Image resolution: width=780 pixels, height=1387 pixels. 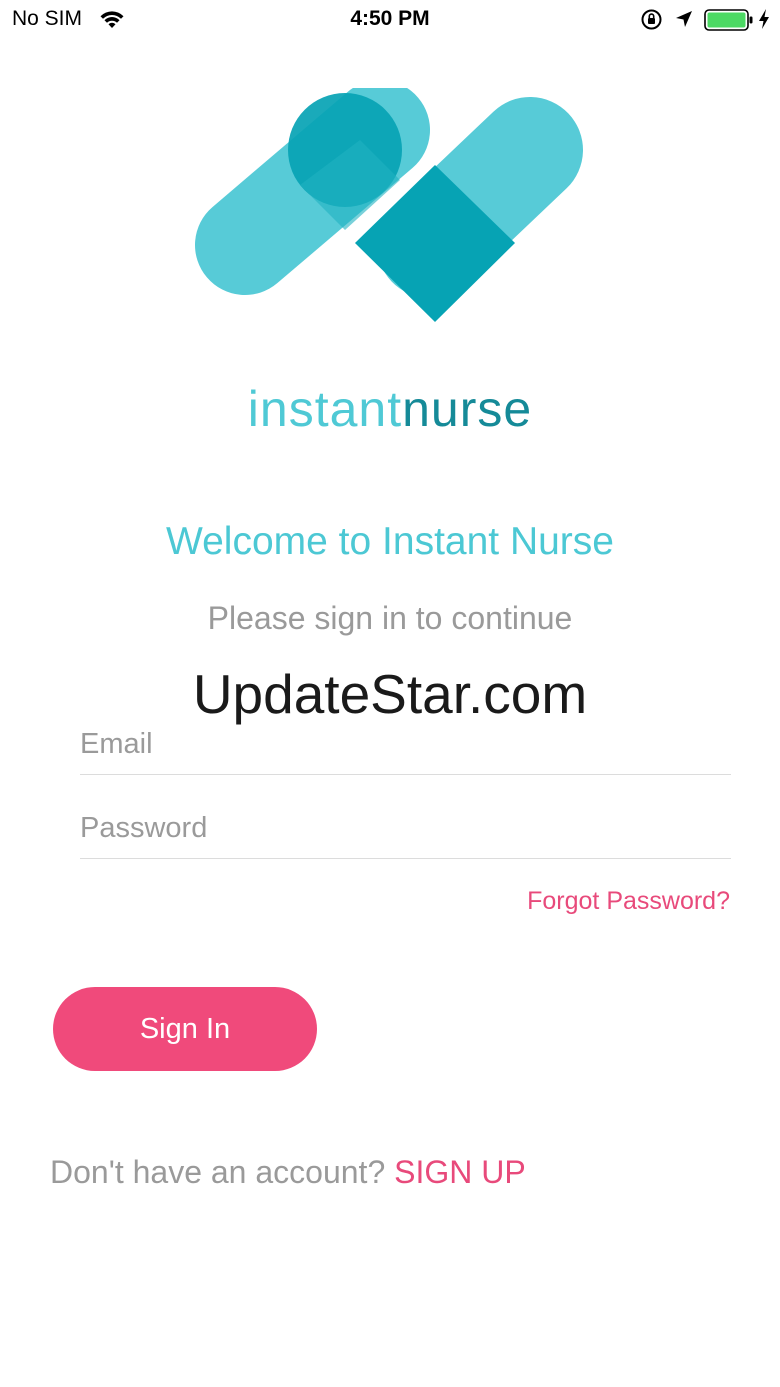 What do you see at coordinates (728, 20) in the screenshot?
I see `battery-icon` at bounding box center [728, 20].